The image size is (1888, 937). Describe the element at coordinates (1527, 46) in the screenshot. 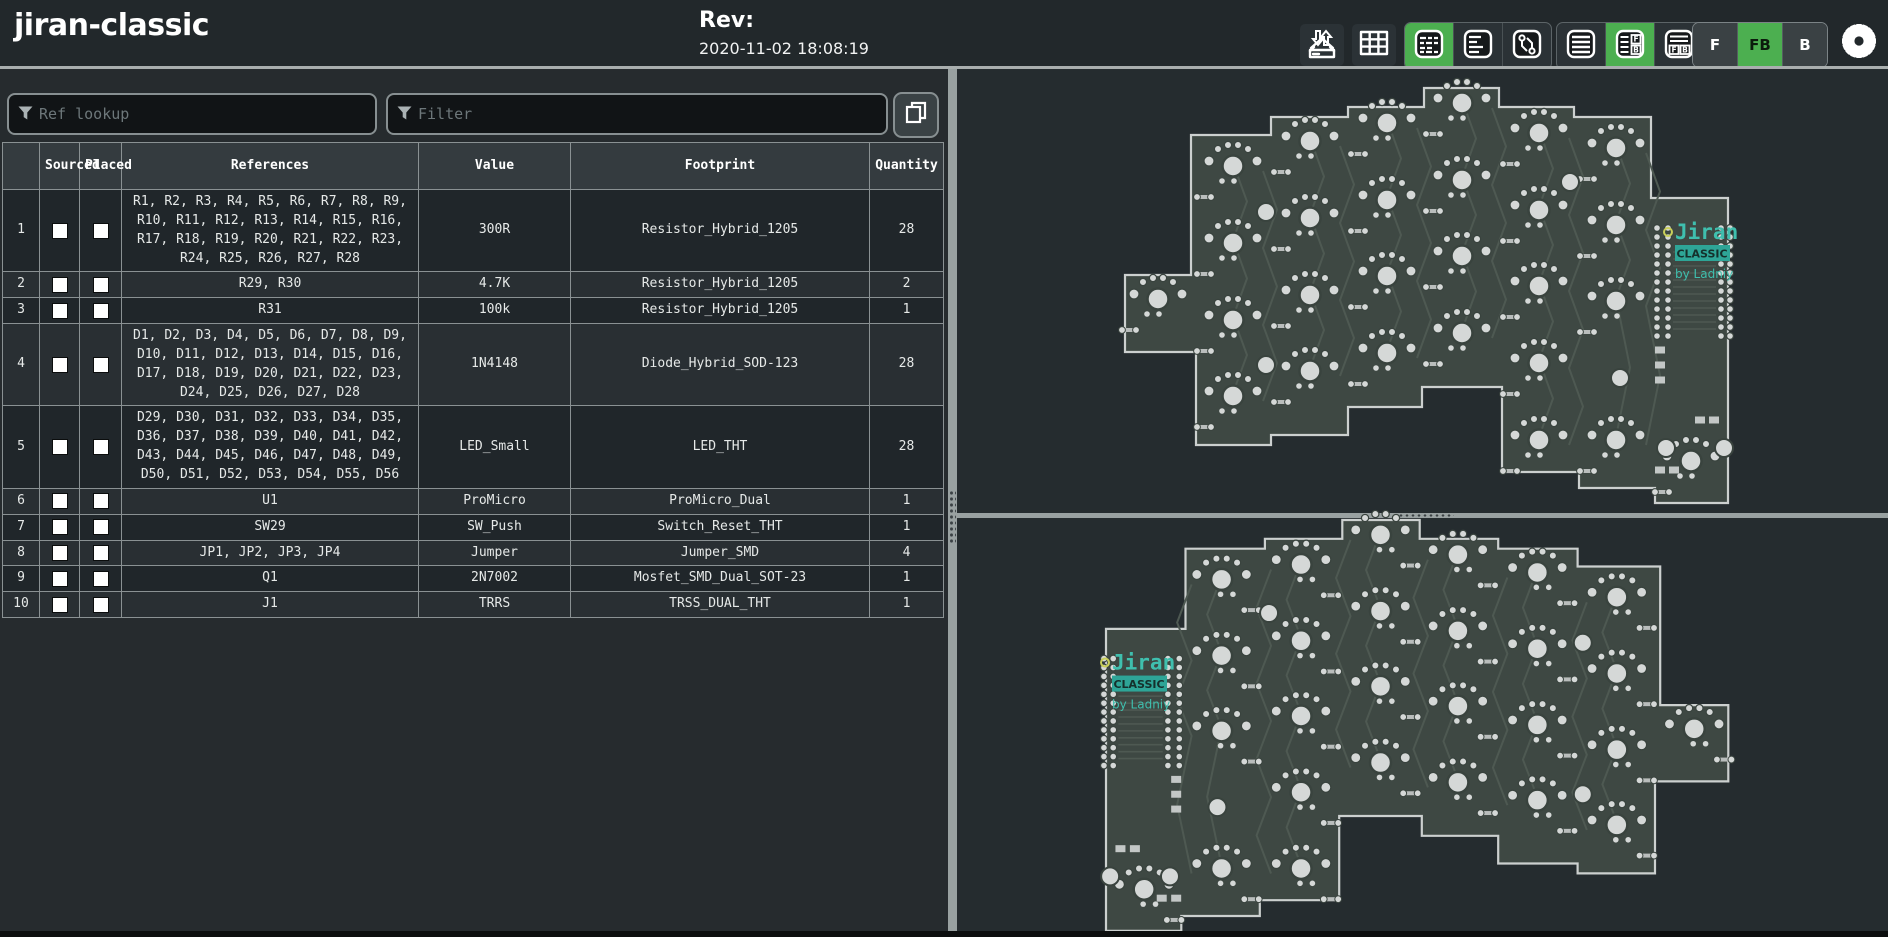

I see `bom-netlist-button` at that location.